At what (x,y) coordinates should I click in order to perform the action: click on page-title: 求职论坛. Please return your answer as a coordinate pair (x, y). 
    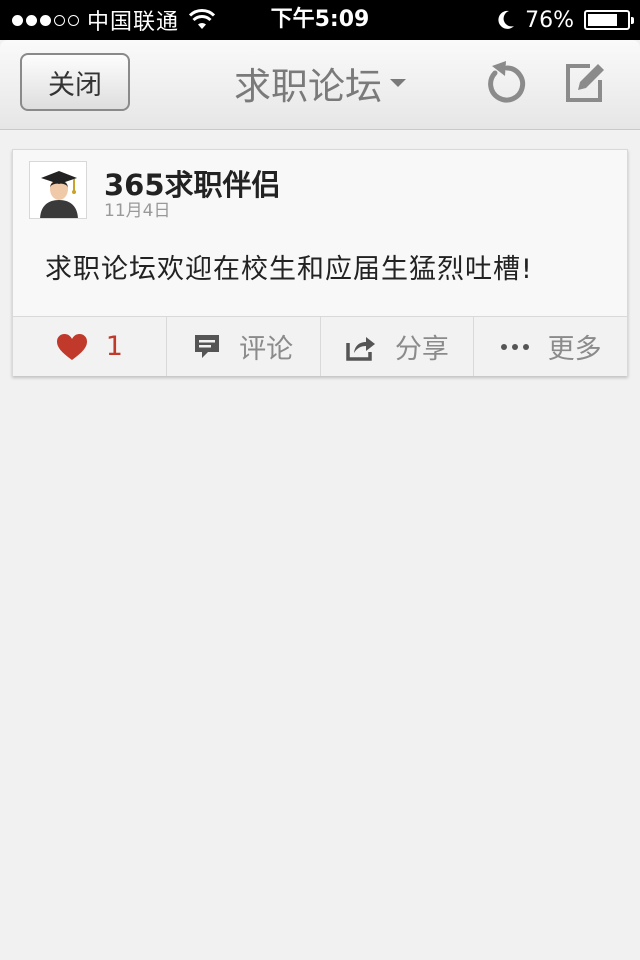
    Looking at the image, I should click on (308, 83).